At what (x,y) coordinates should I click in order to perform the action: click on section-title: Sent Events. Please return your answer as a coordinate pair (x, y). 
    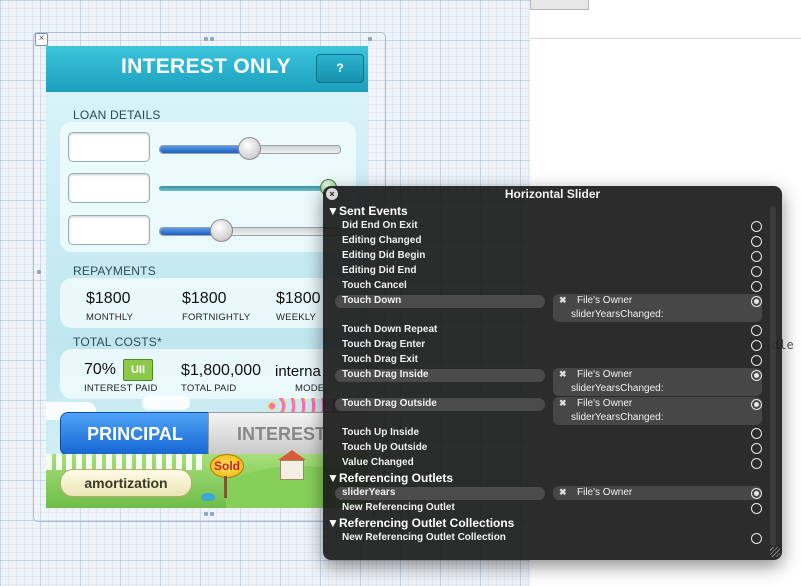
    Looking at the image, I should click on (373, 211).